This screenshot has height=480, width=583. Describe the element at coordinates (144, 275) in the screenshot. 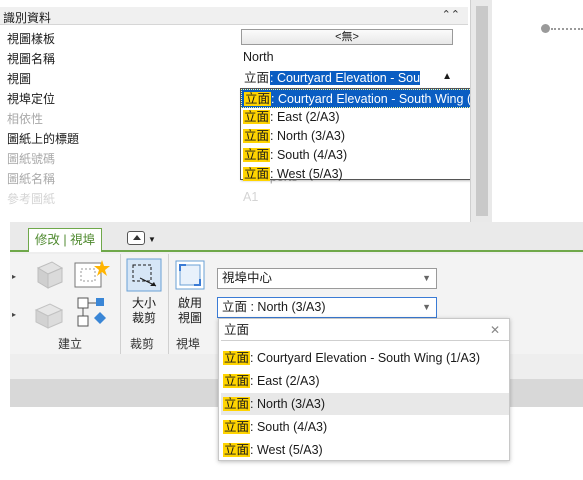

I see `crop-size-icon` at that location.